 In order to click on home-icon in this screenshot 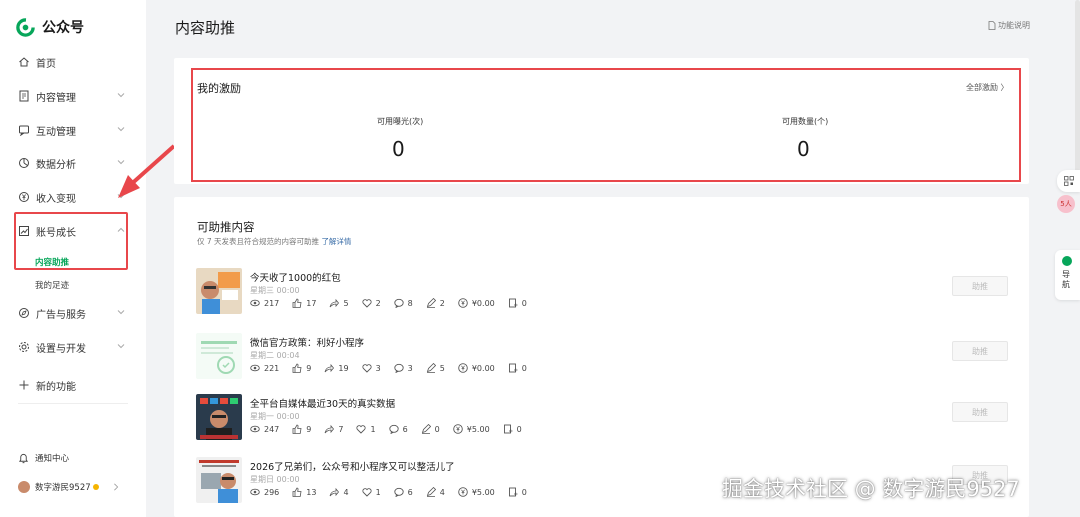, I will do `click(24, 62)`.